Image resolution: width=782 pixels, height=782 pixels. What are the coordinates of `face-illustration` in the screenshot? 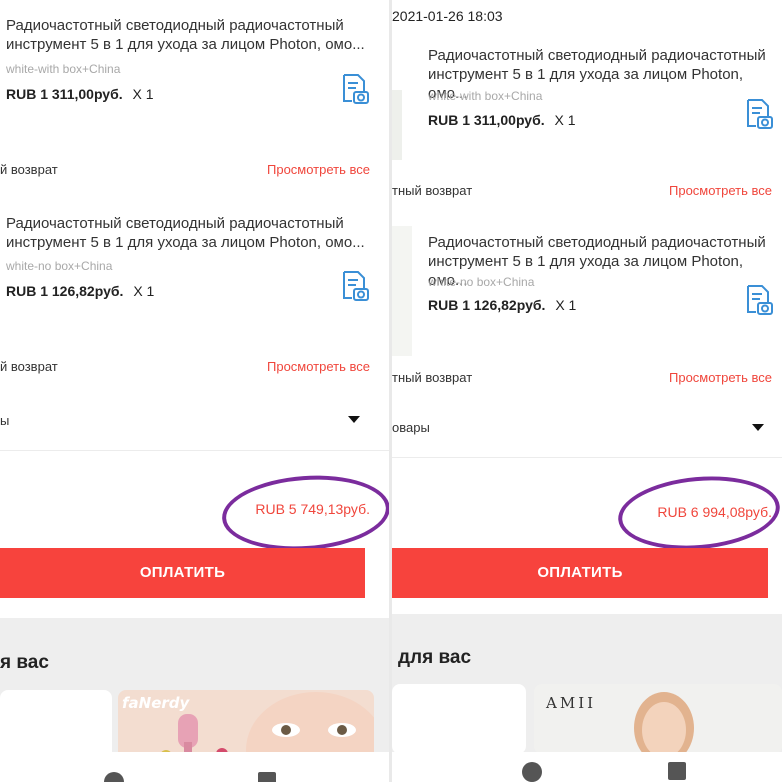 It's located at (310, 726).